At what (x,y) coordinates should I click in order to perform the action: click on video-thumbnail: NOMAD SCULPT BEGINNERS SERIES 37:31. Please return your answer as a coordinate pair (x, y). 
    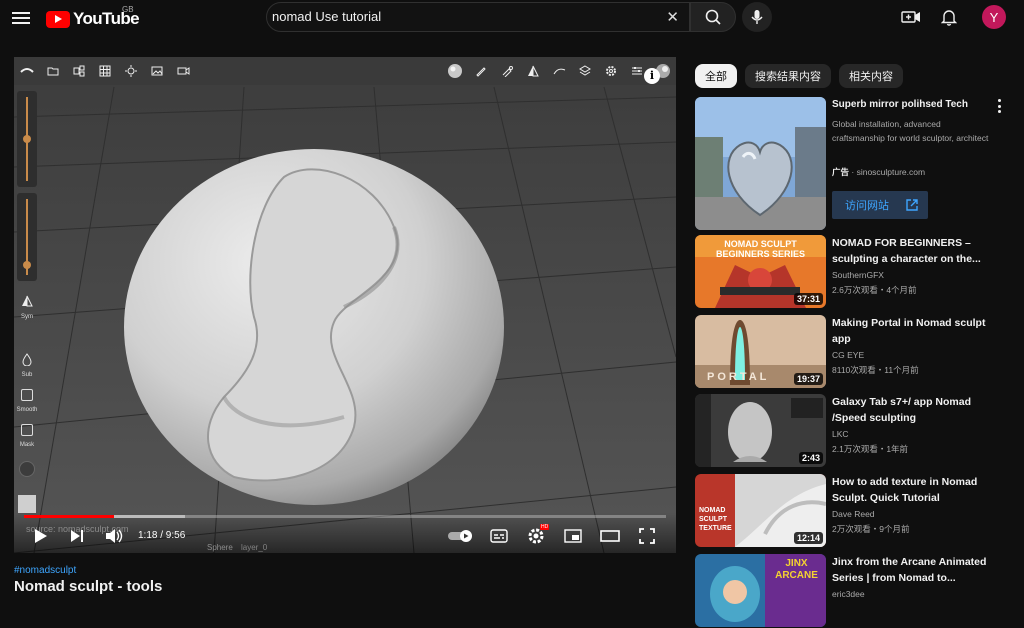
    Looking at the image, I should click on (760, 271).